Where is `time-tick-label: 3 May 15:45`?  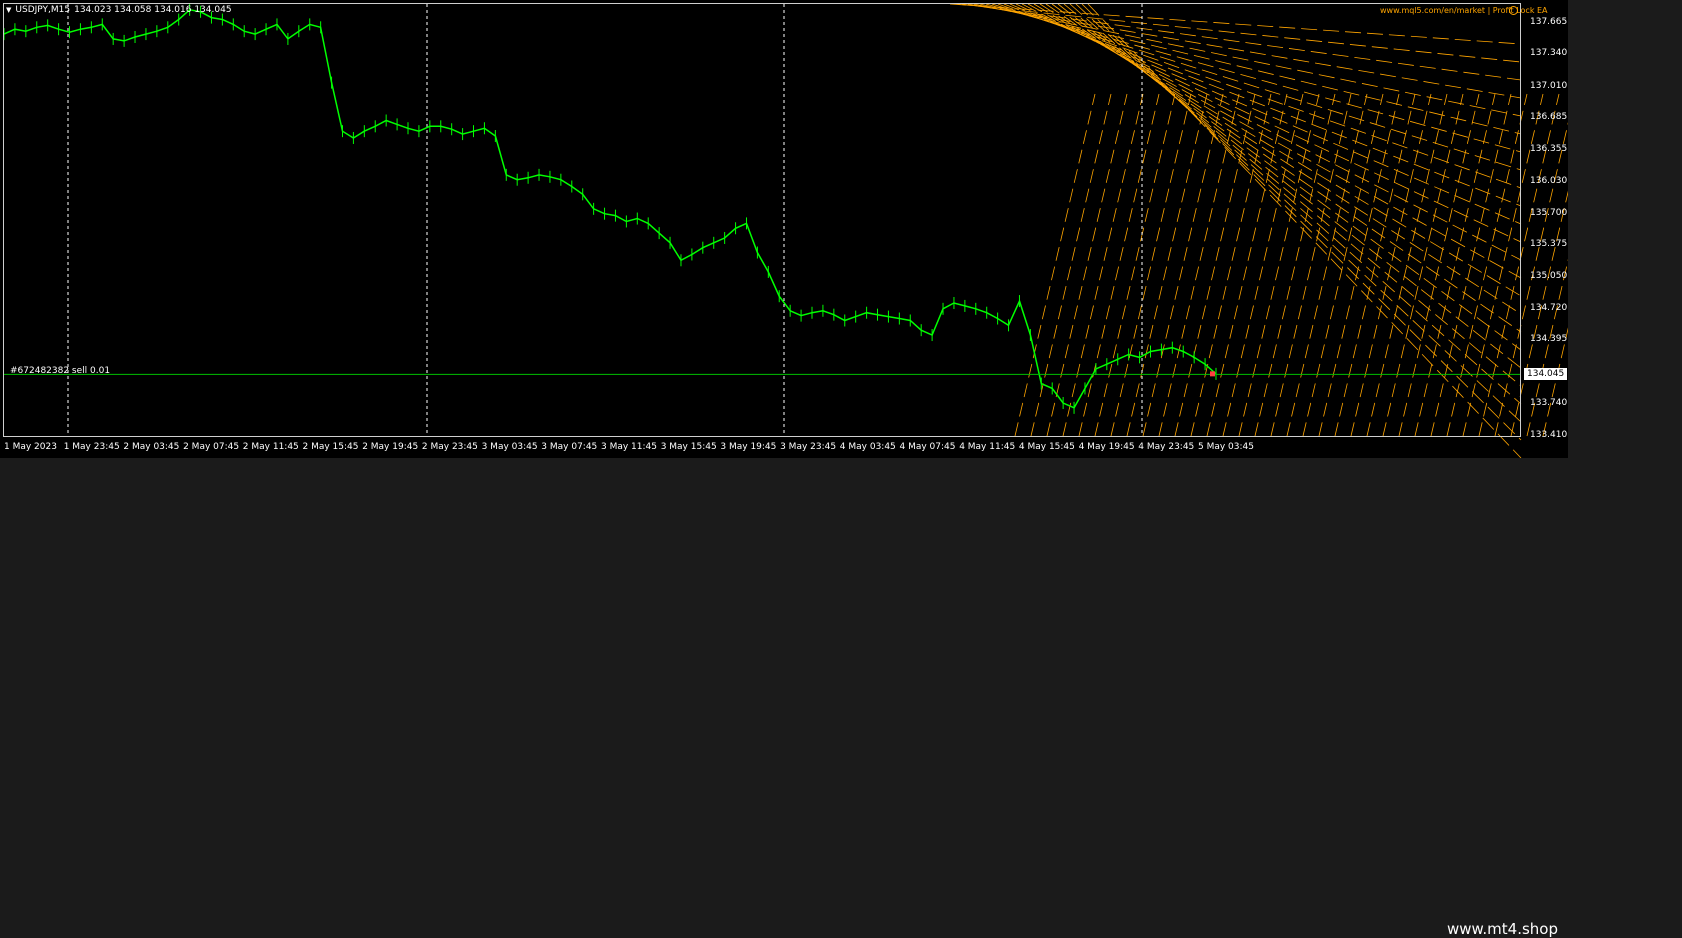
time-tick-label: 3 May 15:45 is located at coordinates (688, 447).